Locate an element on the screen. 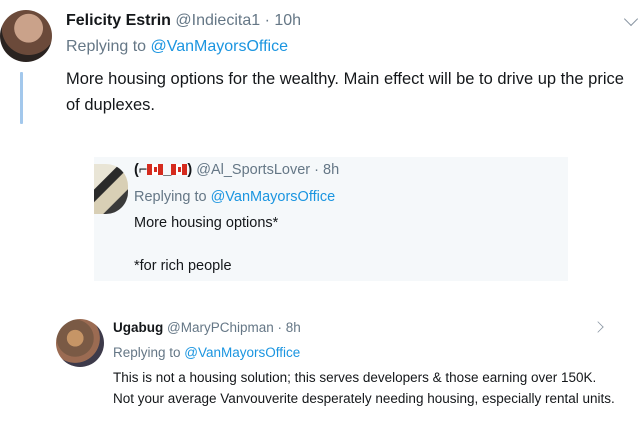 The width and height of the screenshot is (643, 433). avatar-ugabug is located at coordinates (80, 343).